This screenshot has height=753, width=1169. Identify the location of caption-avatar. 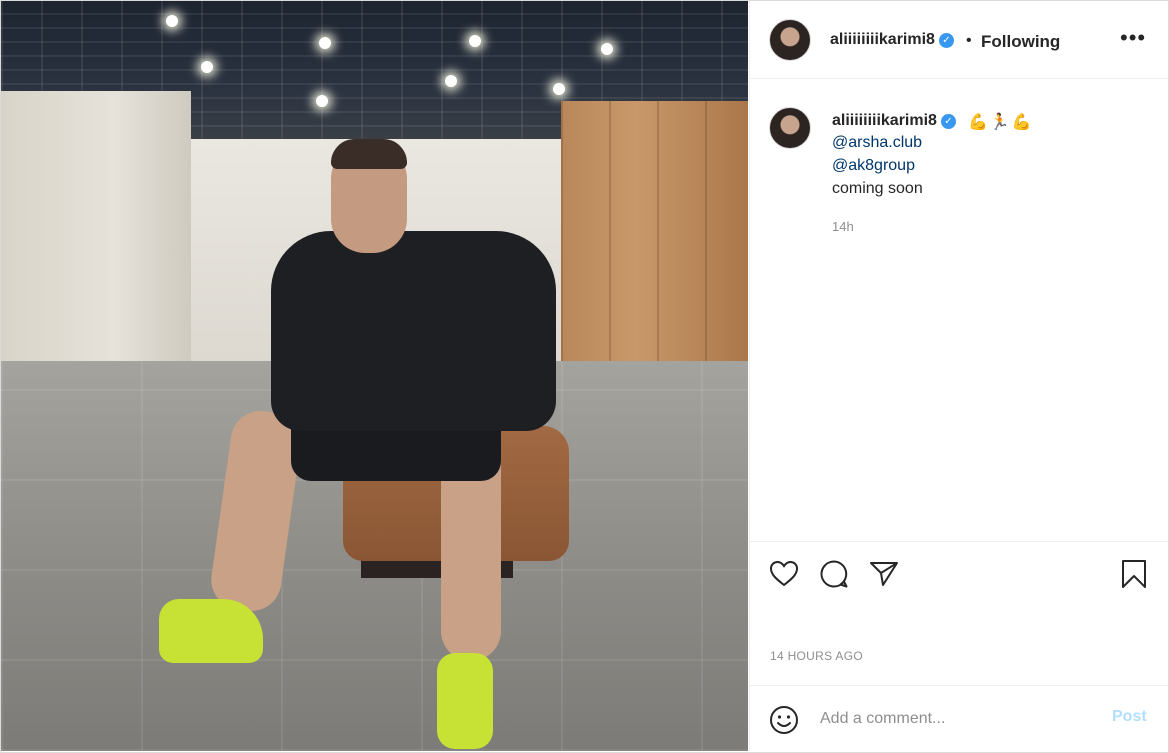
(790, 128).